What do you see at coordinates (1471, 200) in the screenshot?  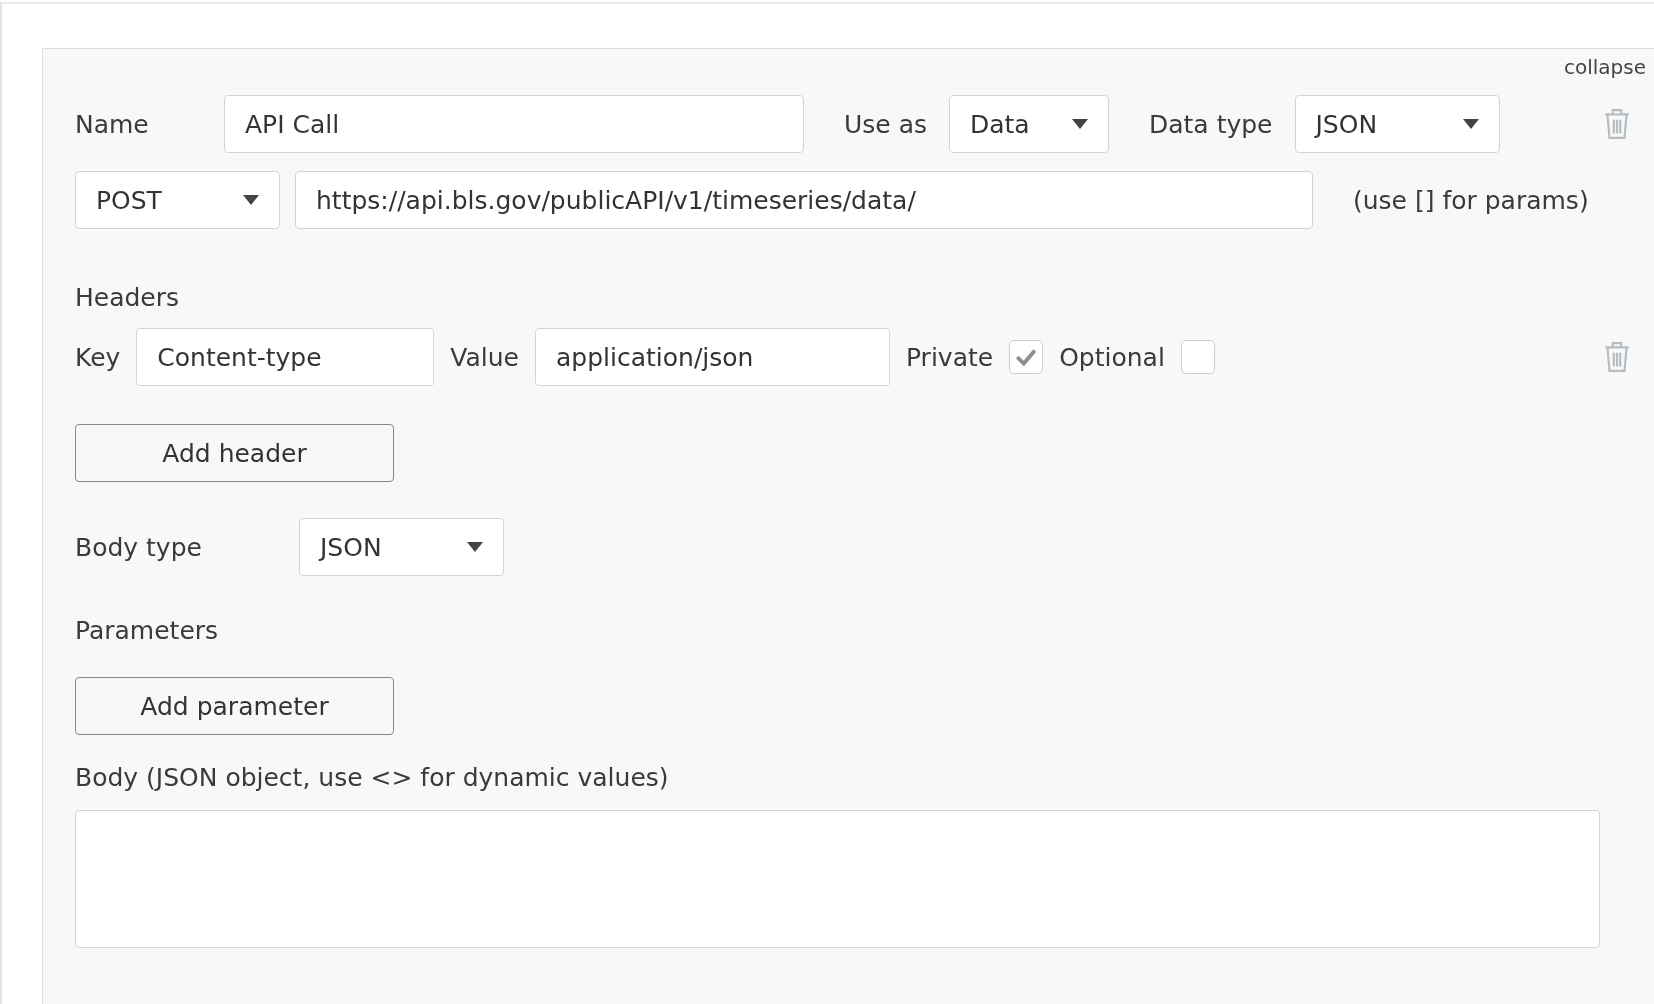 I see `params-hint: (use [] for params)` at bounding box center [1471, 200].